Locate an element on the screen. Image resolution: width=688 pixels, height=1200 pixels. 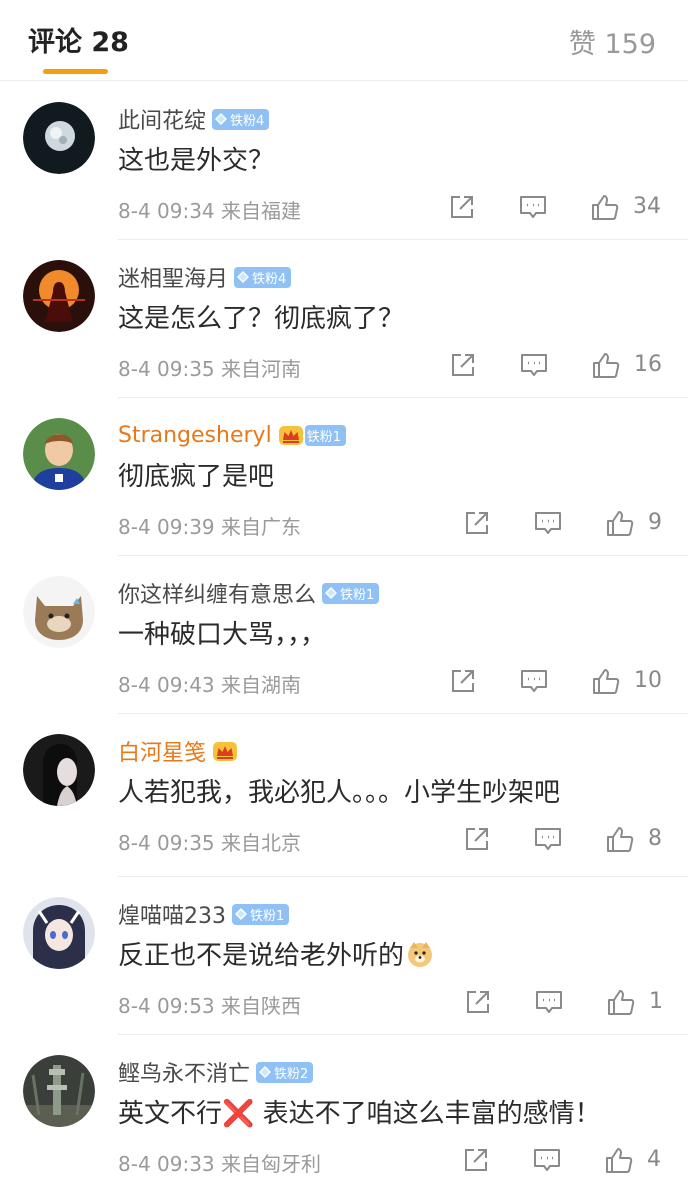
comment-text: 反正也不是说给老外听的 is located at coordinates (276, 953).